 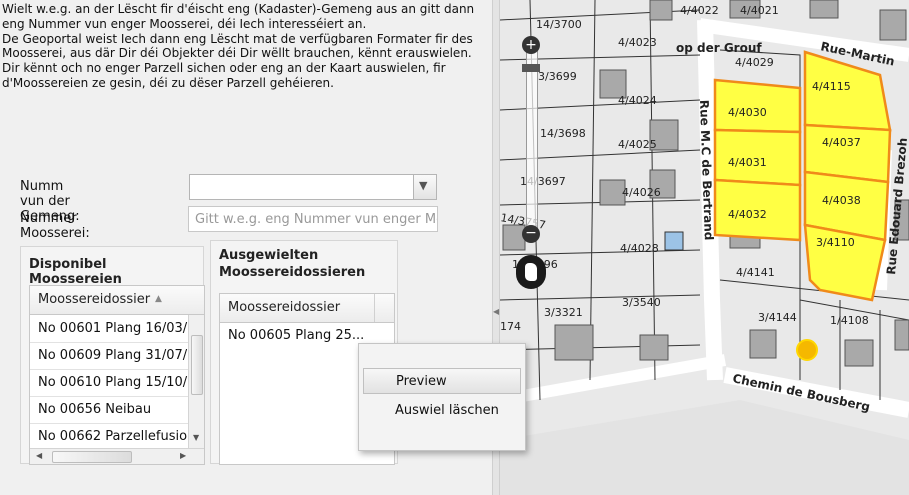 I want to click on available-grid-header: Moossereidossier ▲, so click(x=117, y=300).